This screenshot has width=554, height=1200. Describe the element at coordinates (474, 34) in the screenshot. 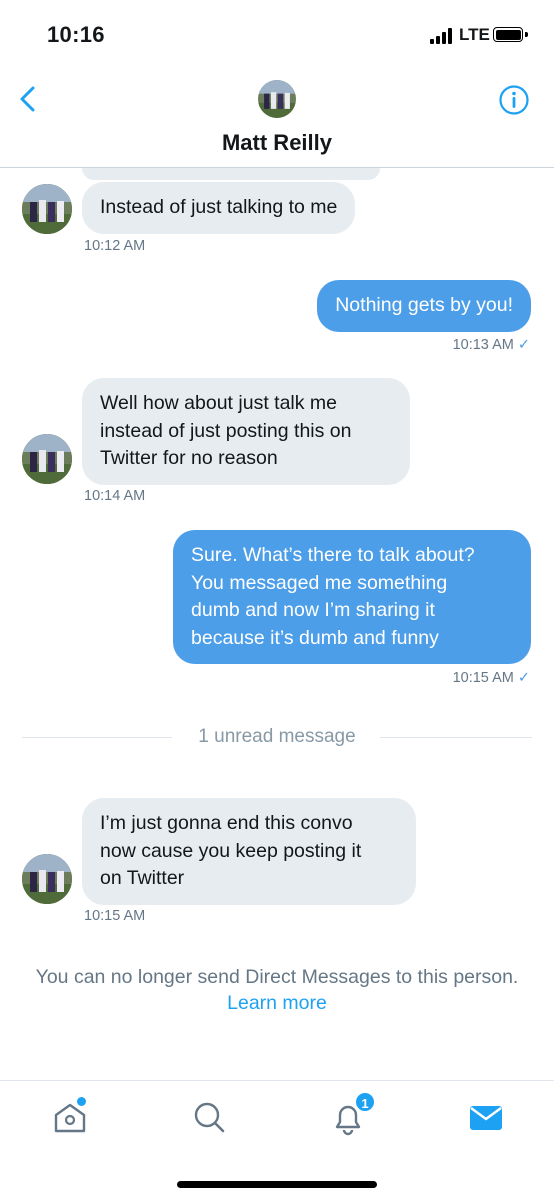

I see `network-type: LTE` at that location.